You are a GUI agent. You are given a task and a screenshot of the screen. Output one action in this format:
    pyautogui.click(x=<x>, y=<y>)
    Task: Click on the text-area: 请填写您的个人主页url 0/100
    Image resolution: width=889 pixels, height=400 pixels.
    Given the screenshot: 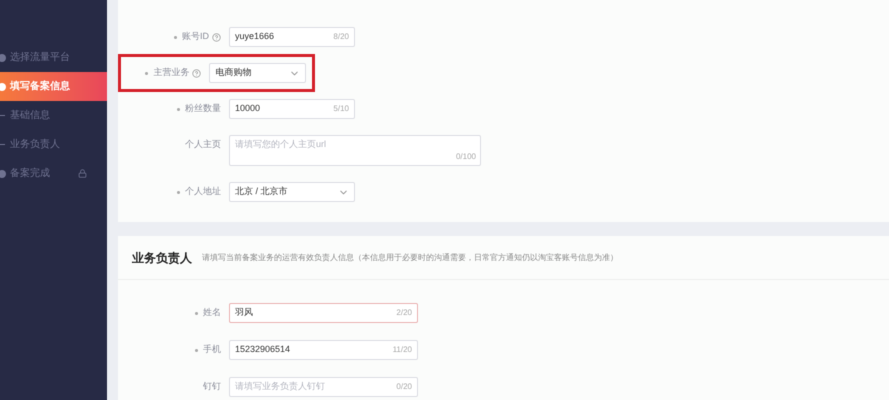 What is the action you would take?
    pyautogui.click(x=355, y=150)
    